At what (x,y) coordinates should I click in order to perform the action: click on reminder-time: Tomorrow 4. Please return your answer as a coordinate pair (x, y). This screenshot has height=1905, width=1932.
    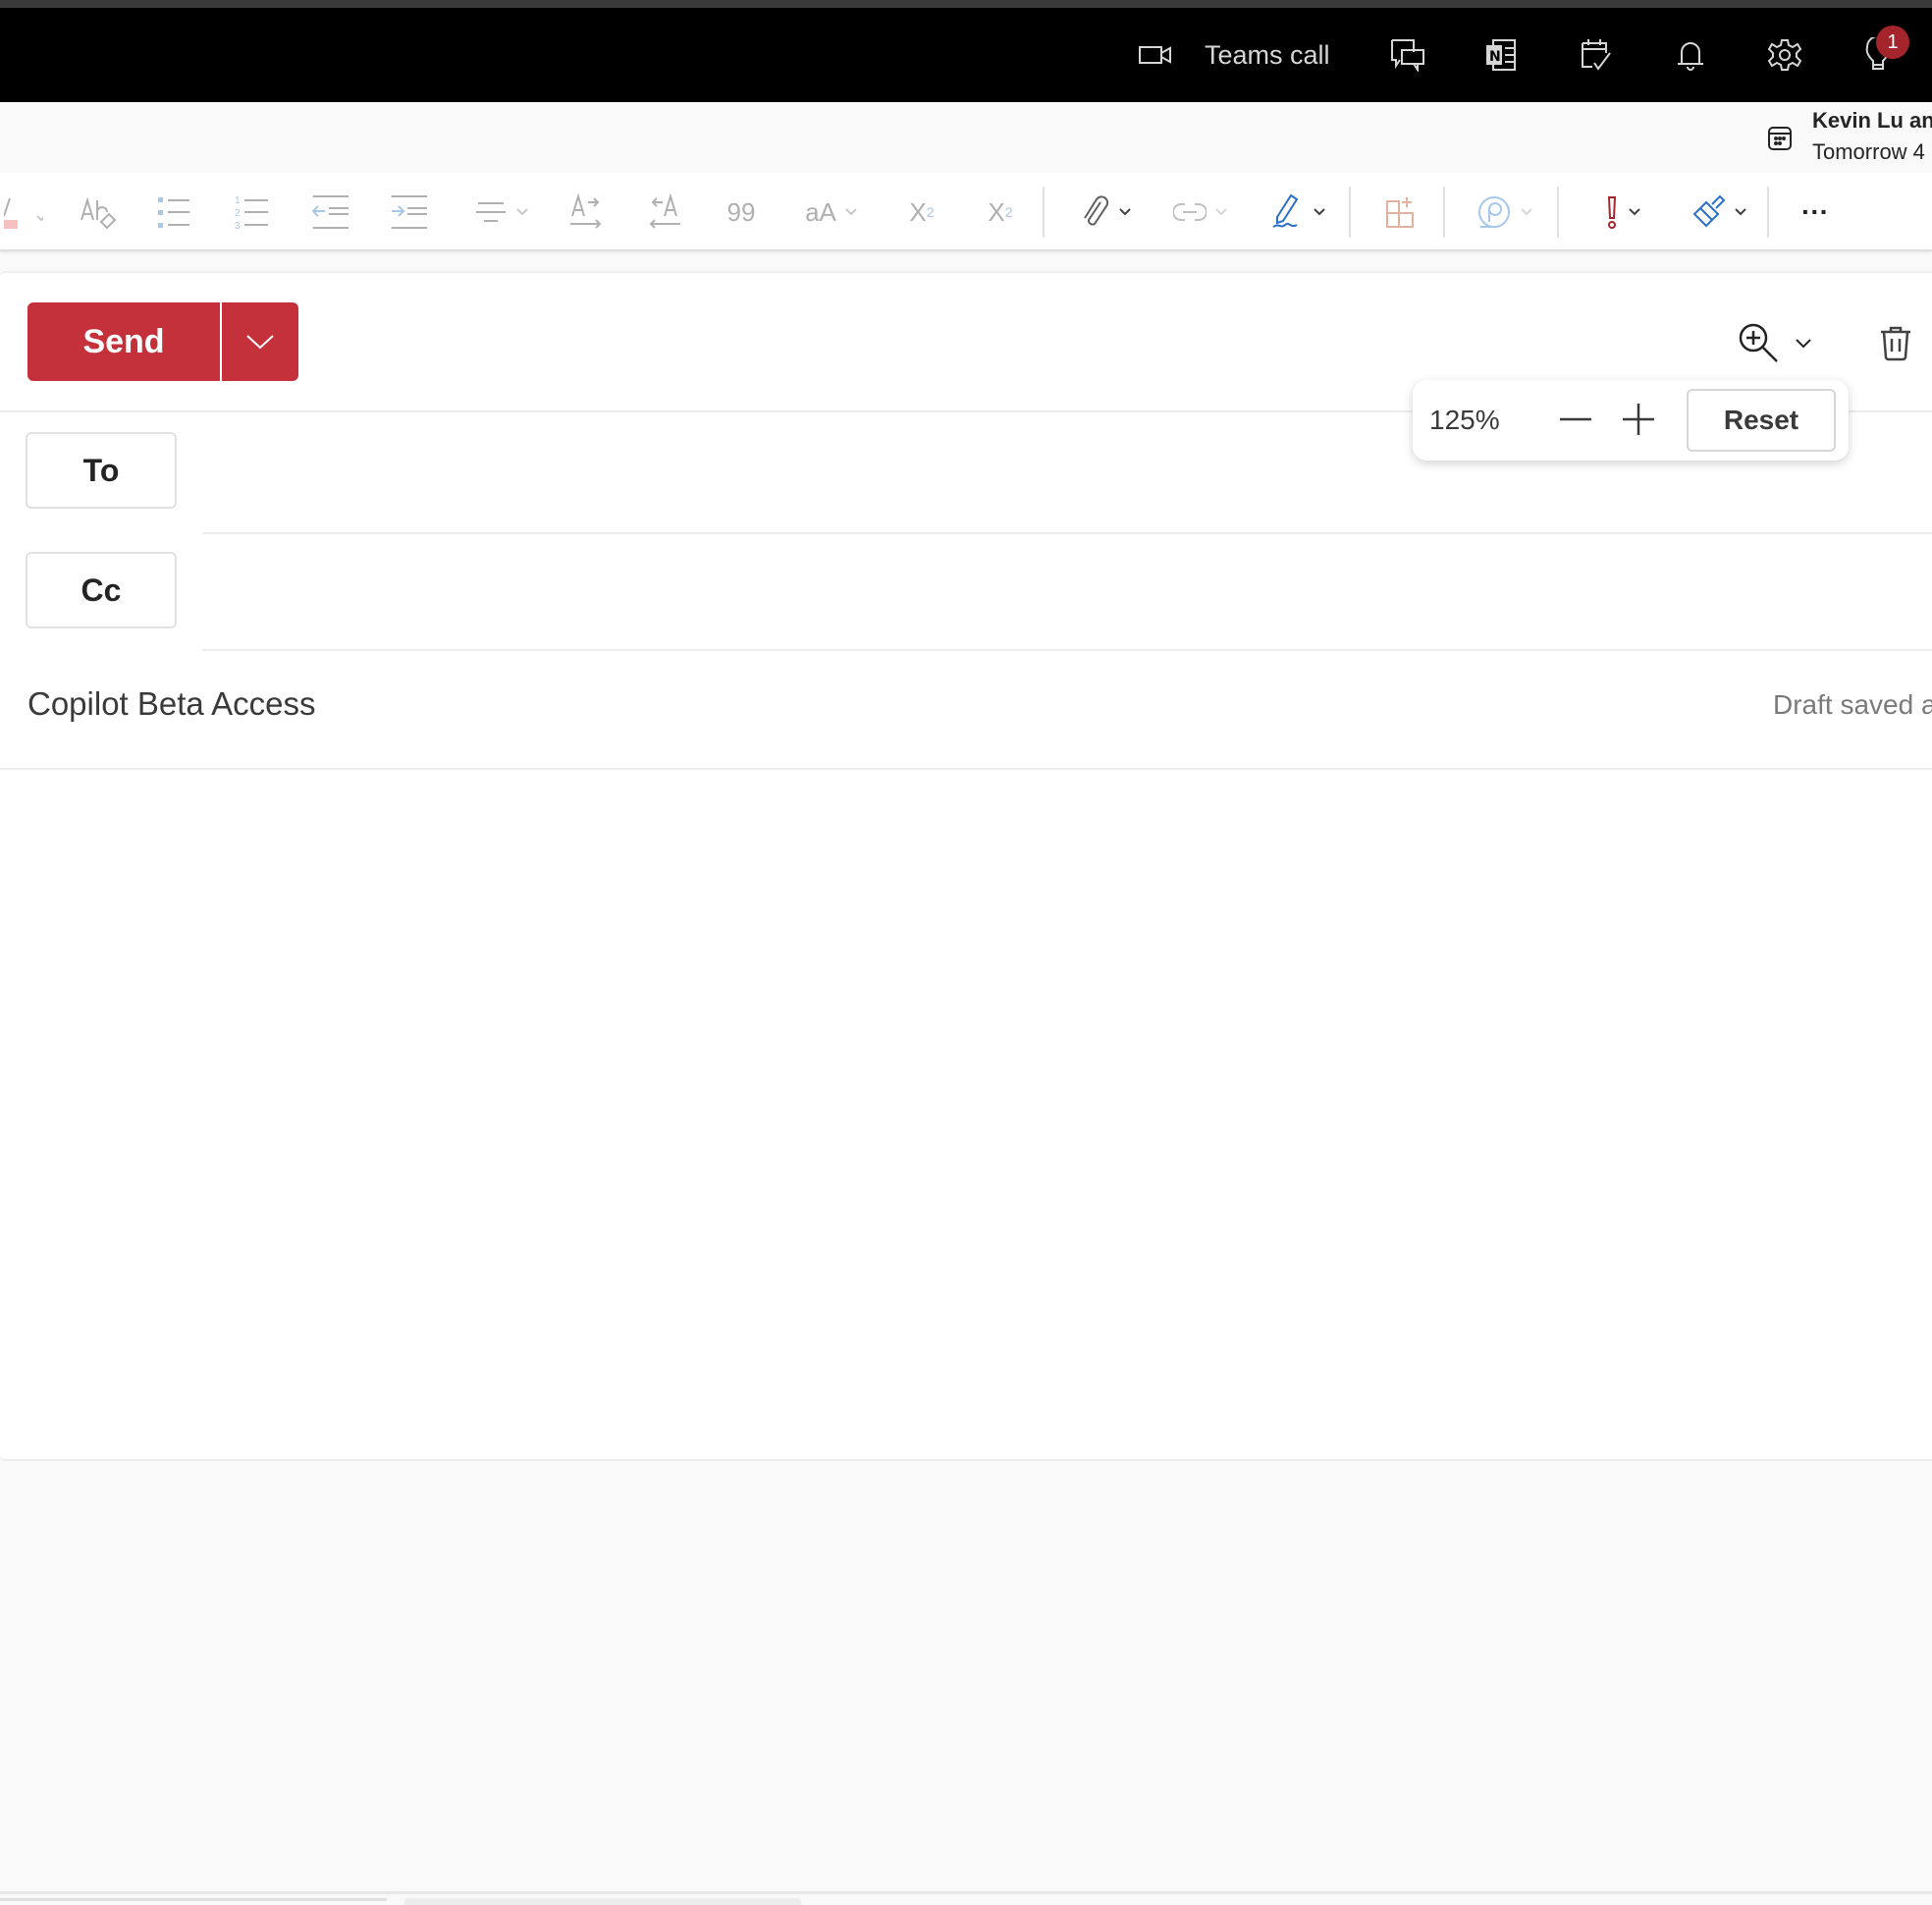
    Looking at the image, I should click on (1868, 151).